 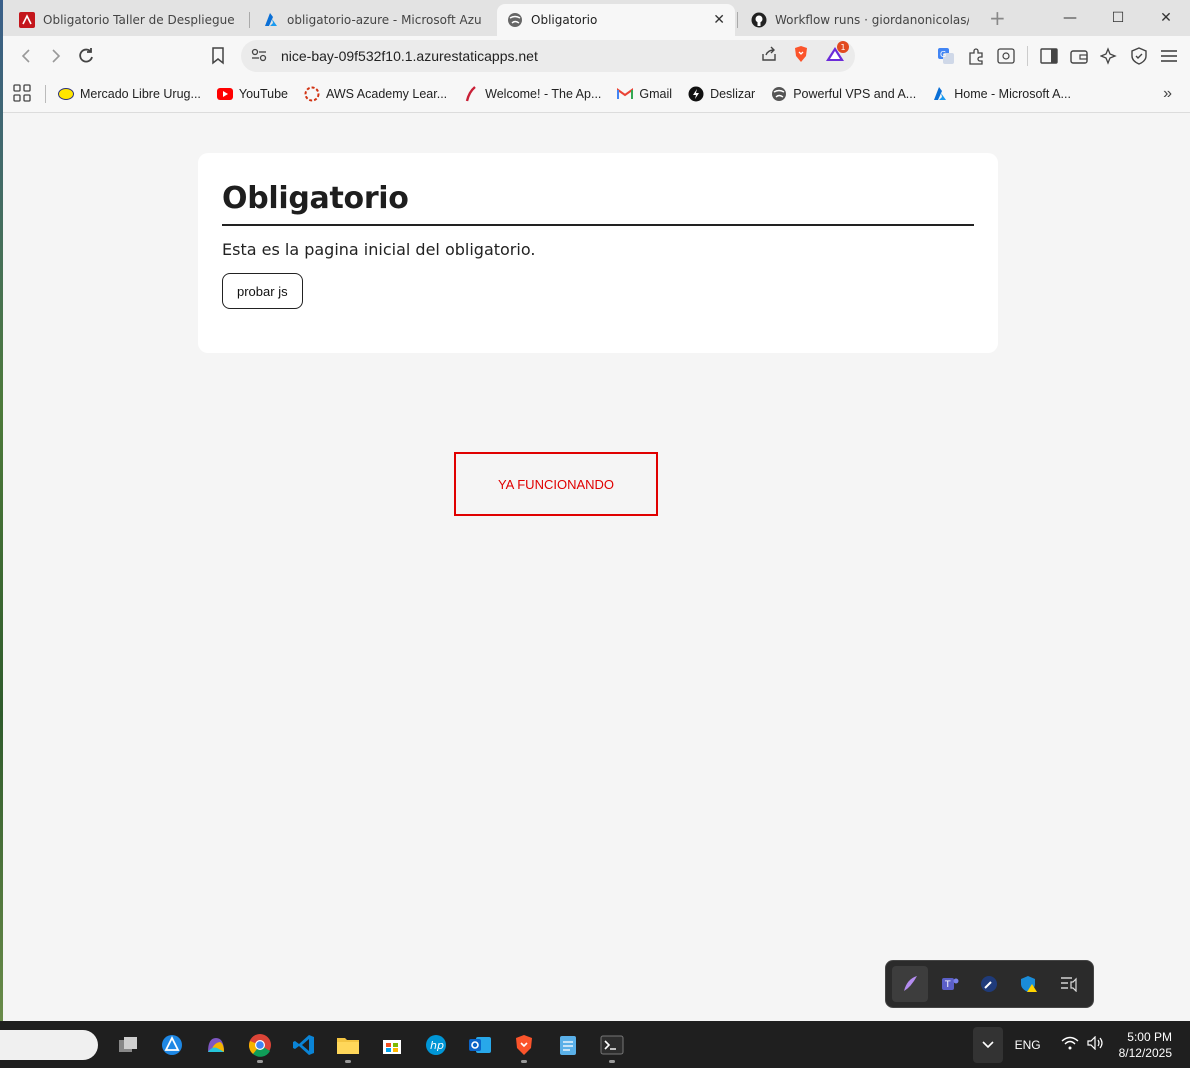 I want to click on toolbar-extensions: G, so click(x=1057, y=56).